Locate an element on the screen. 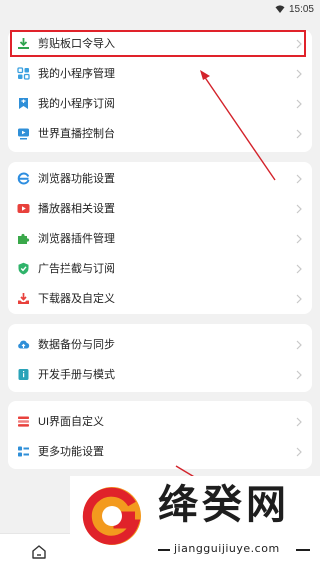 This screenshot has height=568, width=320. book-icon is located at coordinates (23, 374).